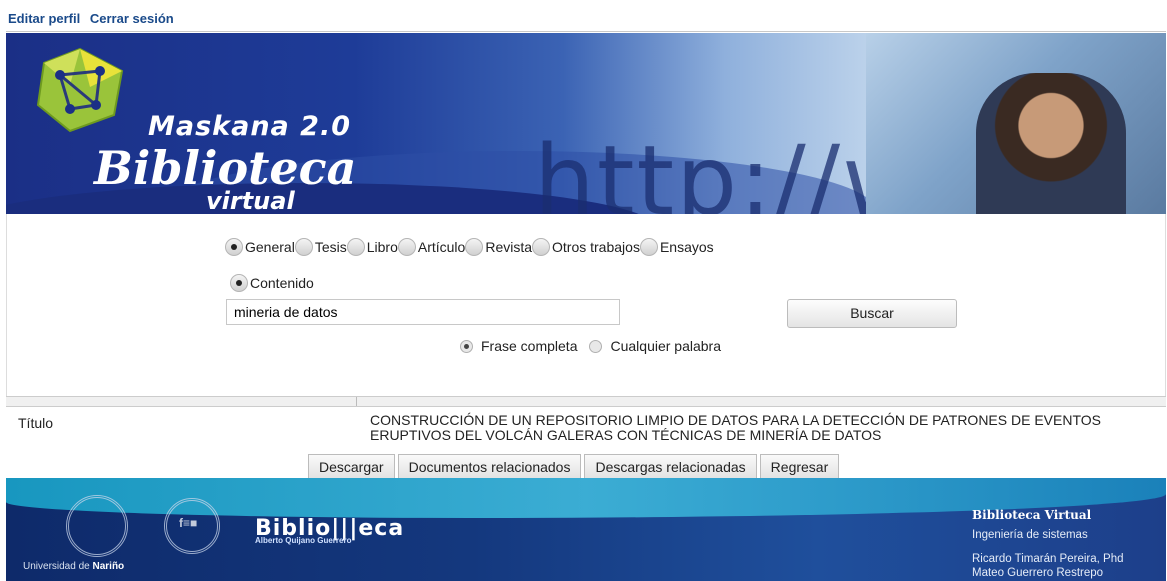 Image resolution: width=1167 pixels, height=581 pixels. What do you see at coordinates (282, 283) in the screenshot?
I see `scope-label: Contenido` at bounding box center [282, 283].